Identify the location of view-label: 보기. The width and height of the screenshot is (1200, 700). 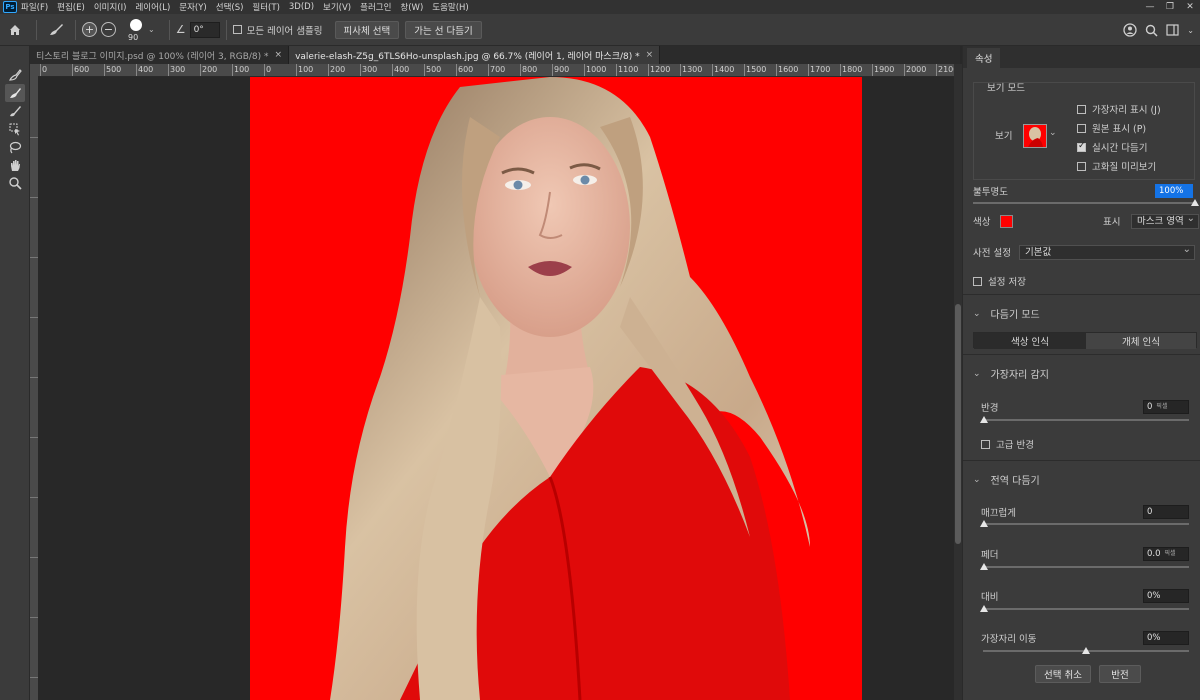
(1004, 136).